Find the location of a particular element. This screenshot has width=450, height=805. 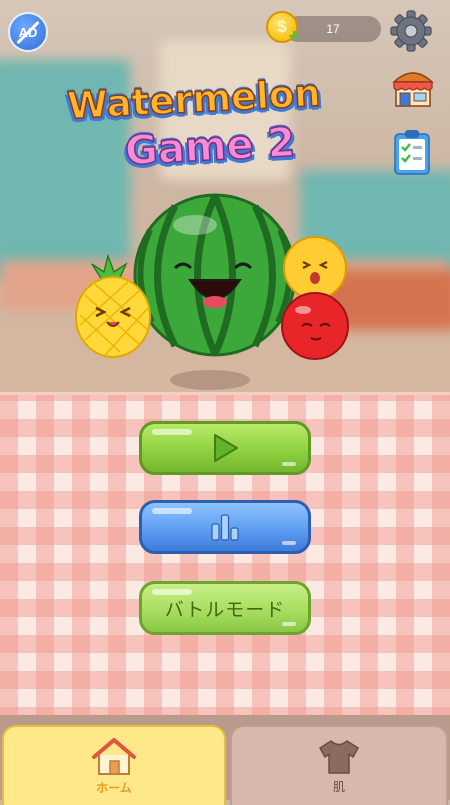

battle-mode-button: バトルモード is located at coordinates (225, 608).